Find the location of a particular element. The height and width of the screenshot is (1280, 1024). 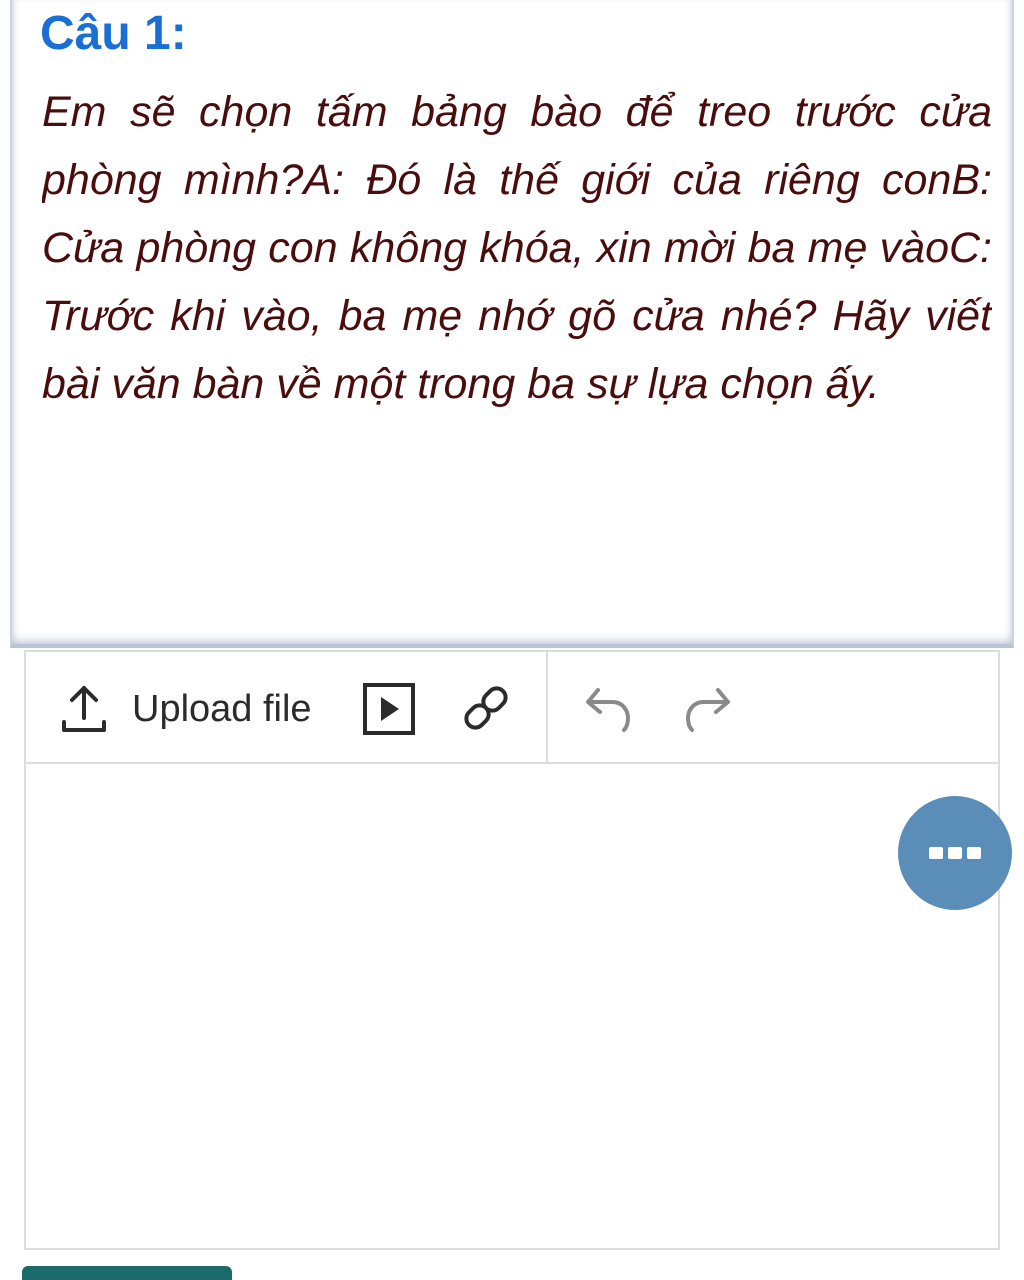

redo-icon is located at coordinates (707, 709).